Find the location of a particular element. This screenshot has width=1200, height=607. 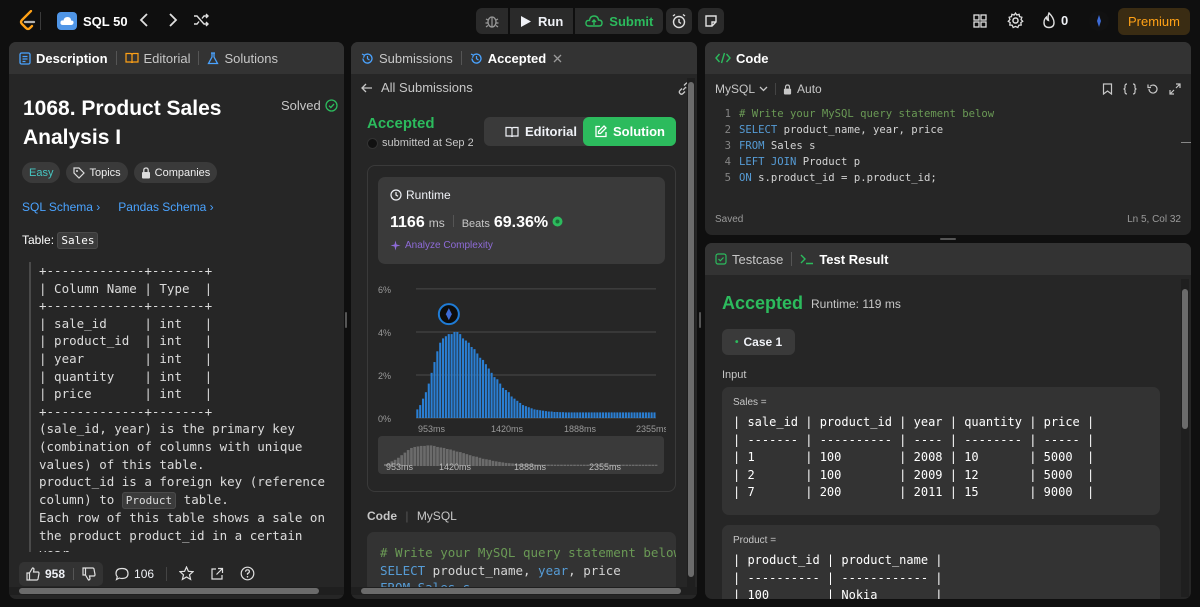

tab-code: Code is located at coordinates (742, 58).